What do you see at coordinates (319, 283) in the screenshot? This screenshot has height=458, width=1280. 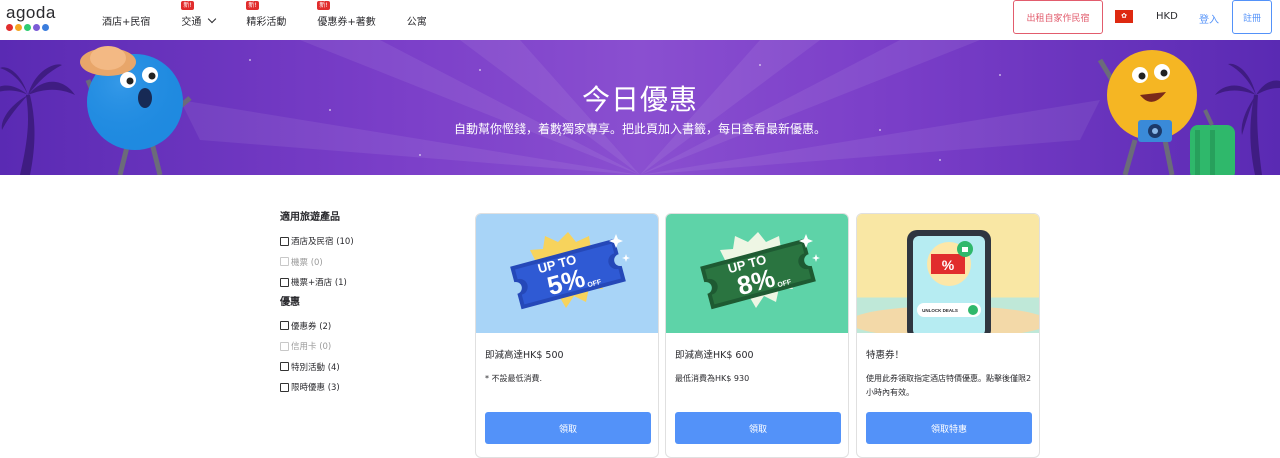 I see `filter-label: 機票+酒店 (1)` at bounding box center [319, 283].